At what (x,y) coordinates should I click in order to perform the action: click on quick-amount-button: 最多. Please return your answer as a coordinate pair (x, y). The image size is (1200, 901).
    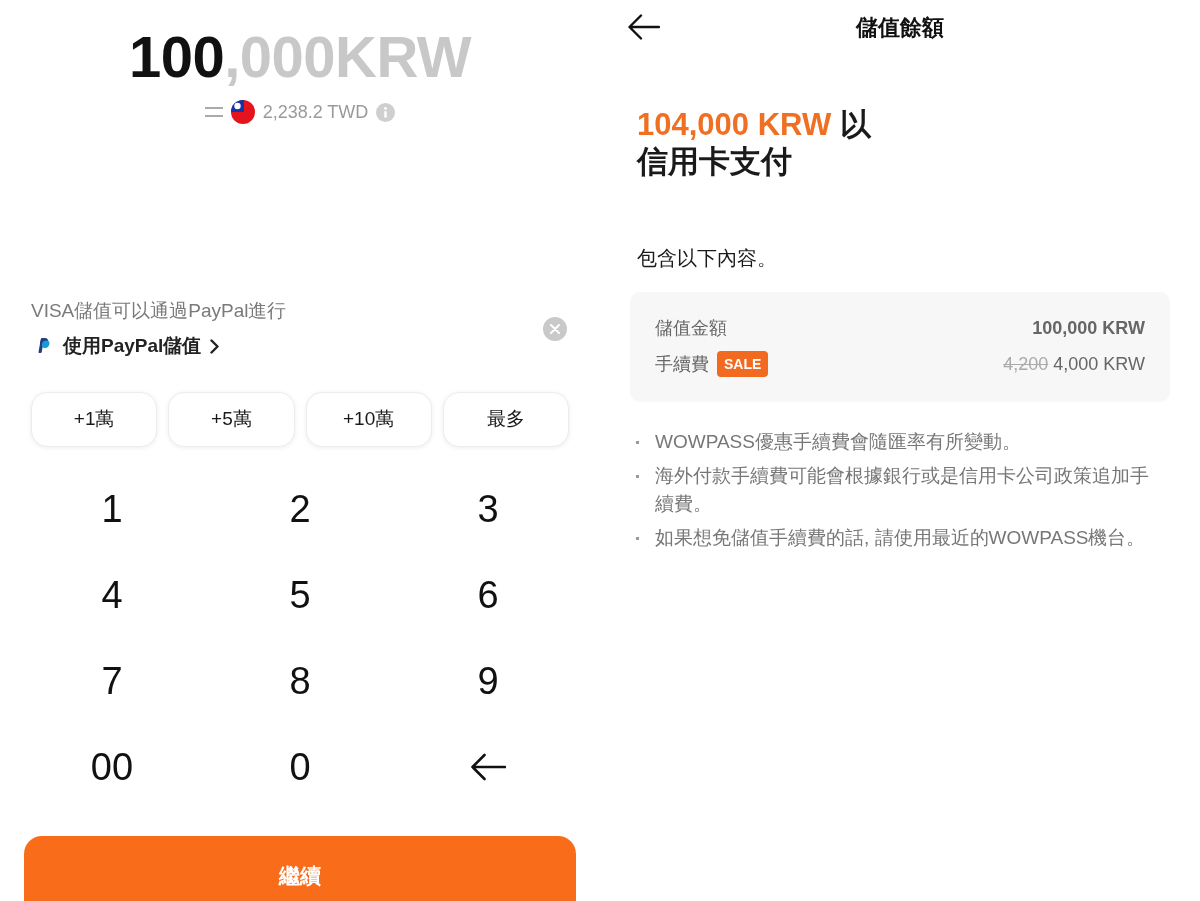
    Looking at the image, I should click on (505, 419).